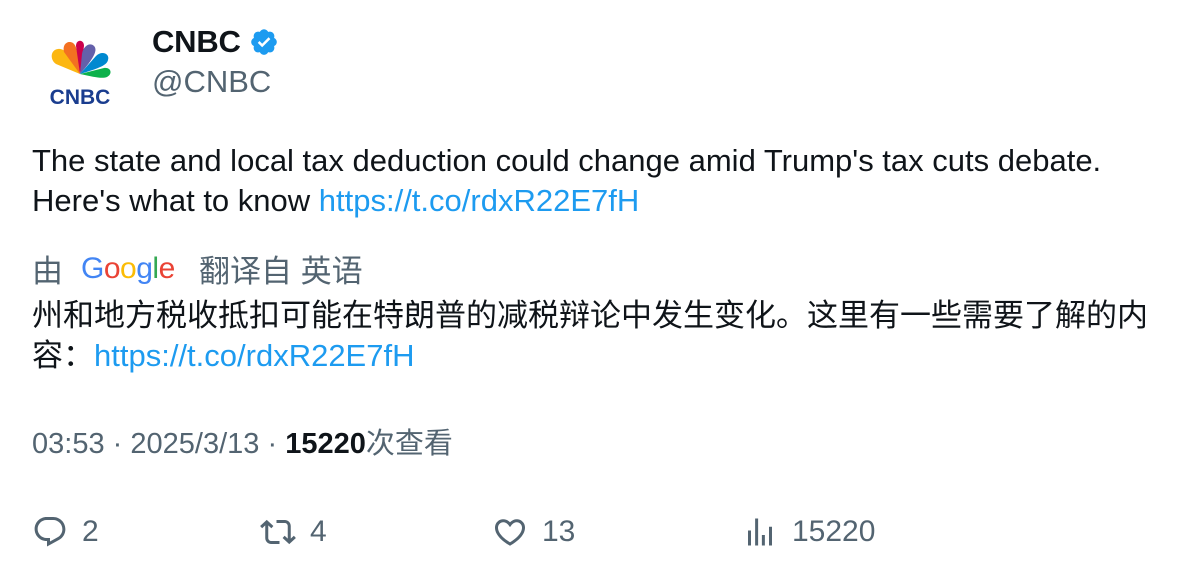 The image size is (1196, 578). What do you see at coordinates (80, 74) in the screenshot?
I see `cnbc-peacock-logo: CNBC` at bounding box center [80, 74].